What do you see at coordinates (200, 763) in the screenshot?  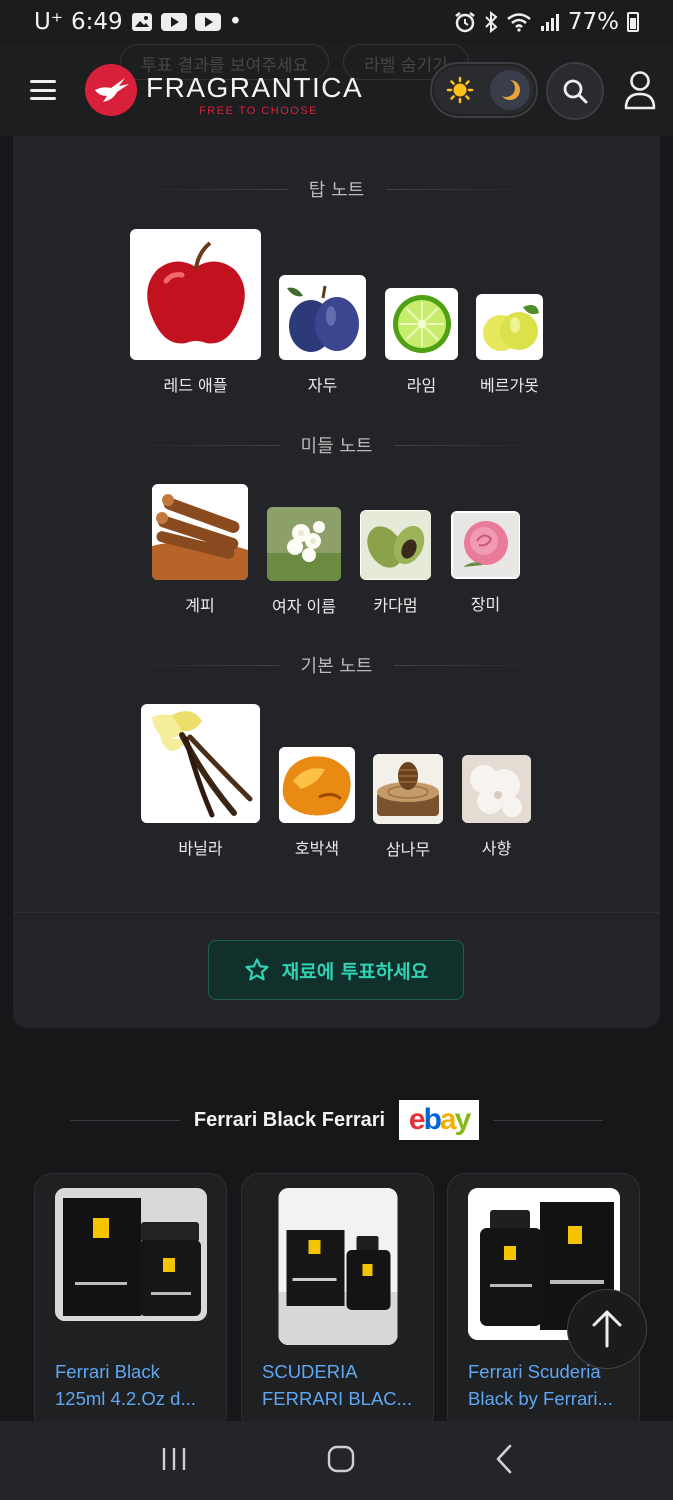 I see `vanilla-icon` at bounding box center [200, 763].